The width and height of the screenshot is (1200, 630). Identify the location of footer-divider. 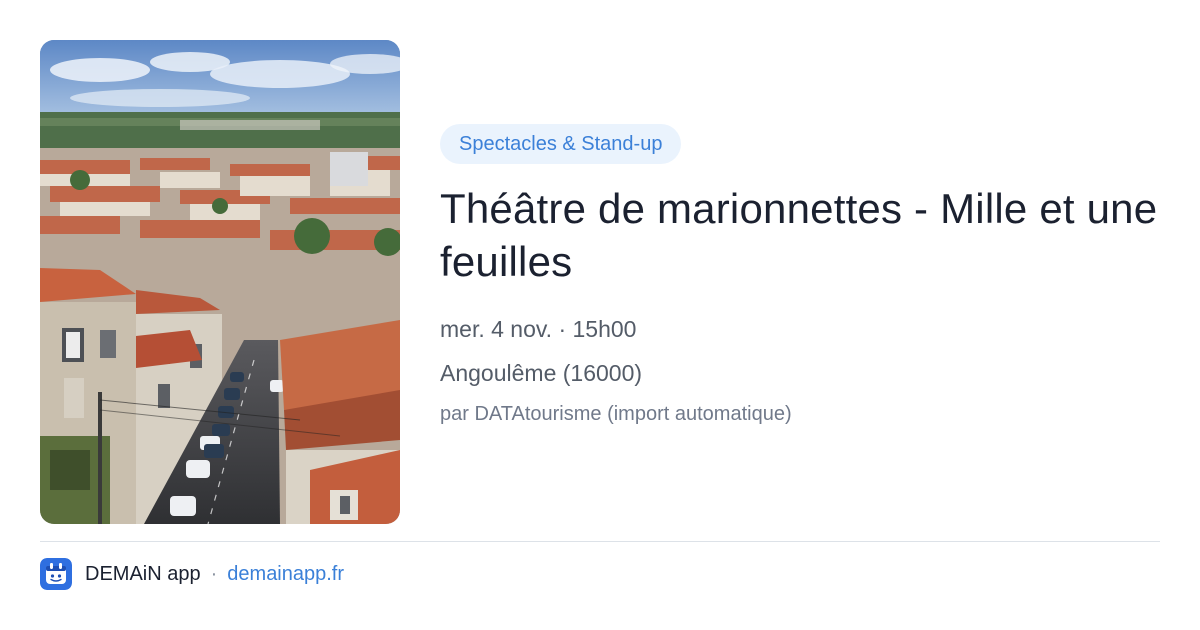
(600, 541).